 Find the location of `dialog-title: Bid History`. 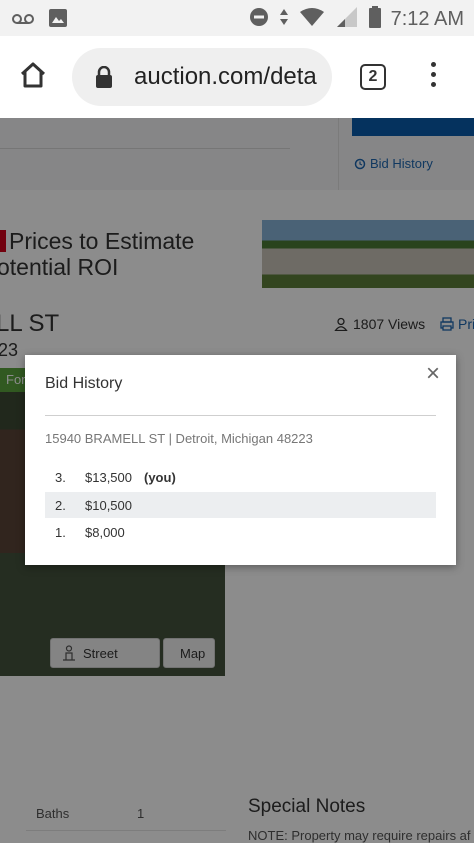

dialog-title: Bid History is located at coordinates (84, 383).